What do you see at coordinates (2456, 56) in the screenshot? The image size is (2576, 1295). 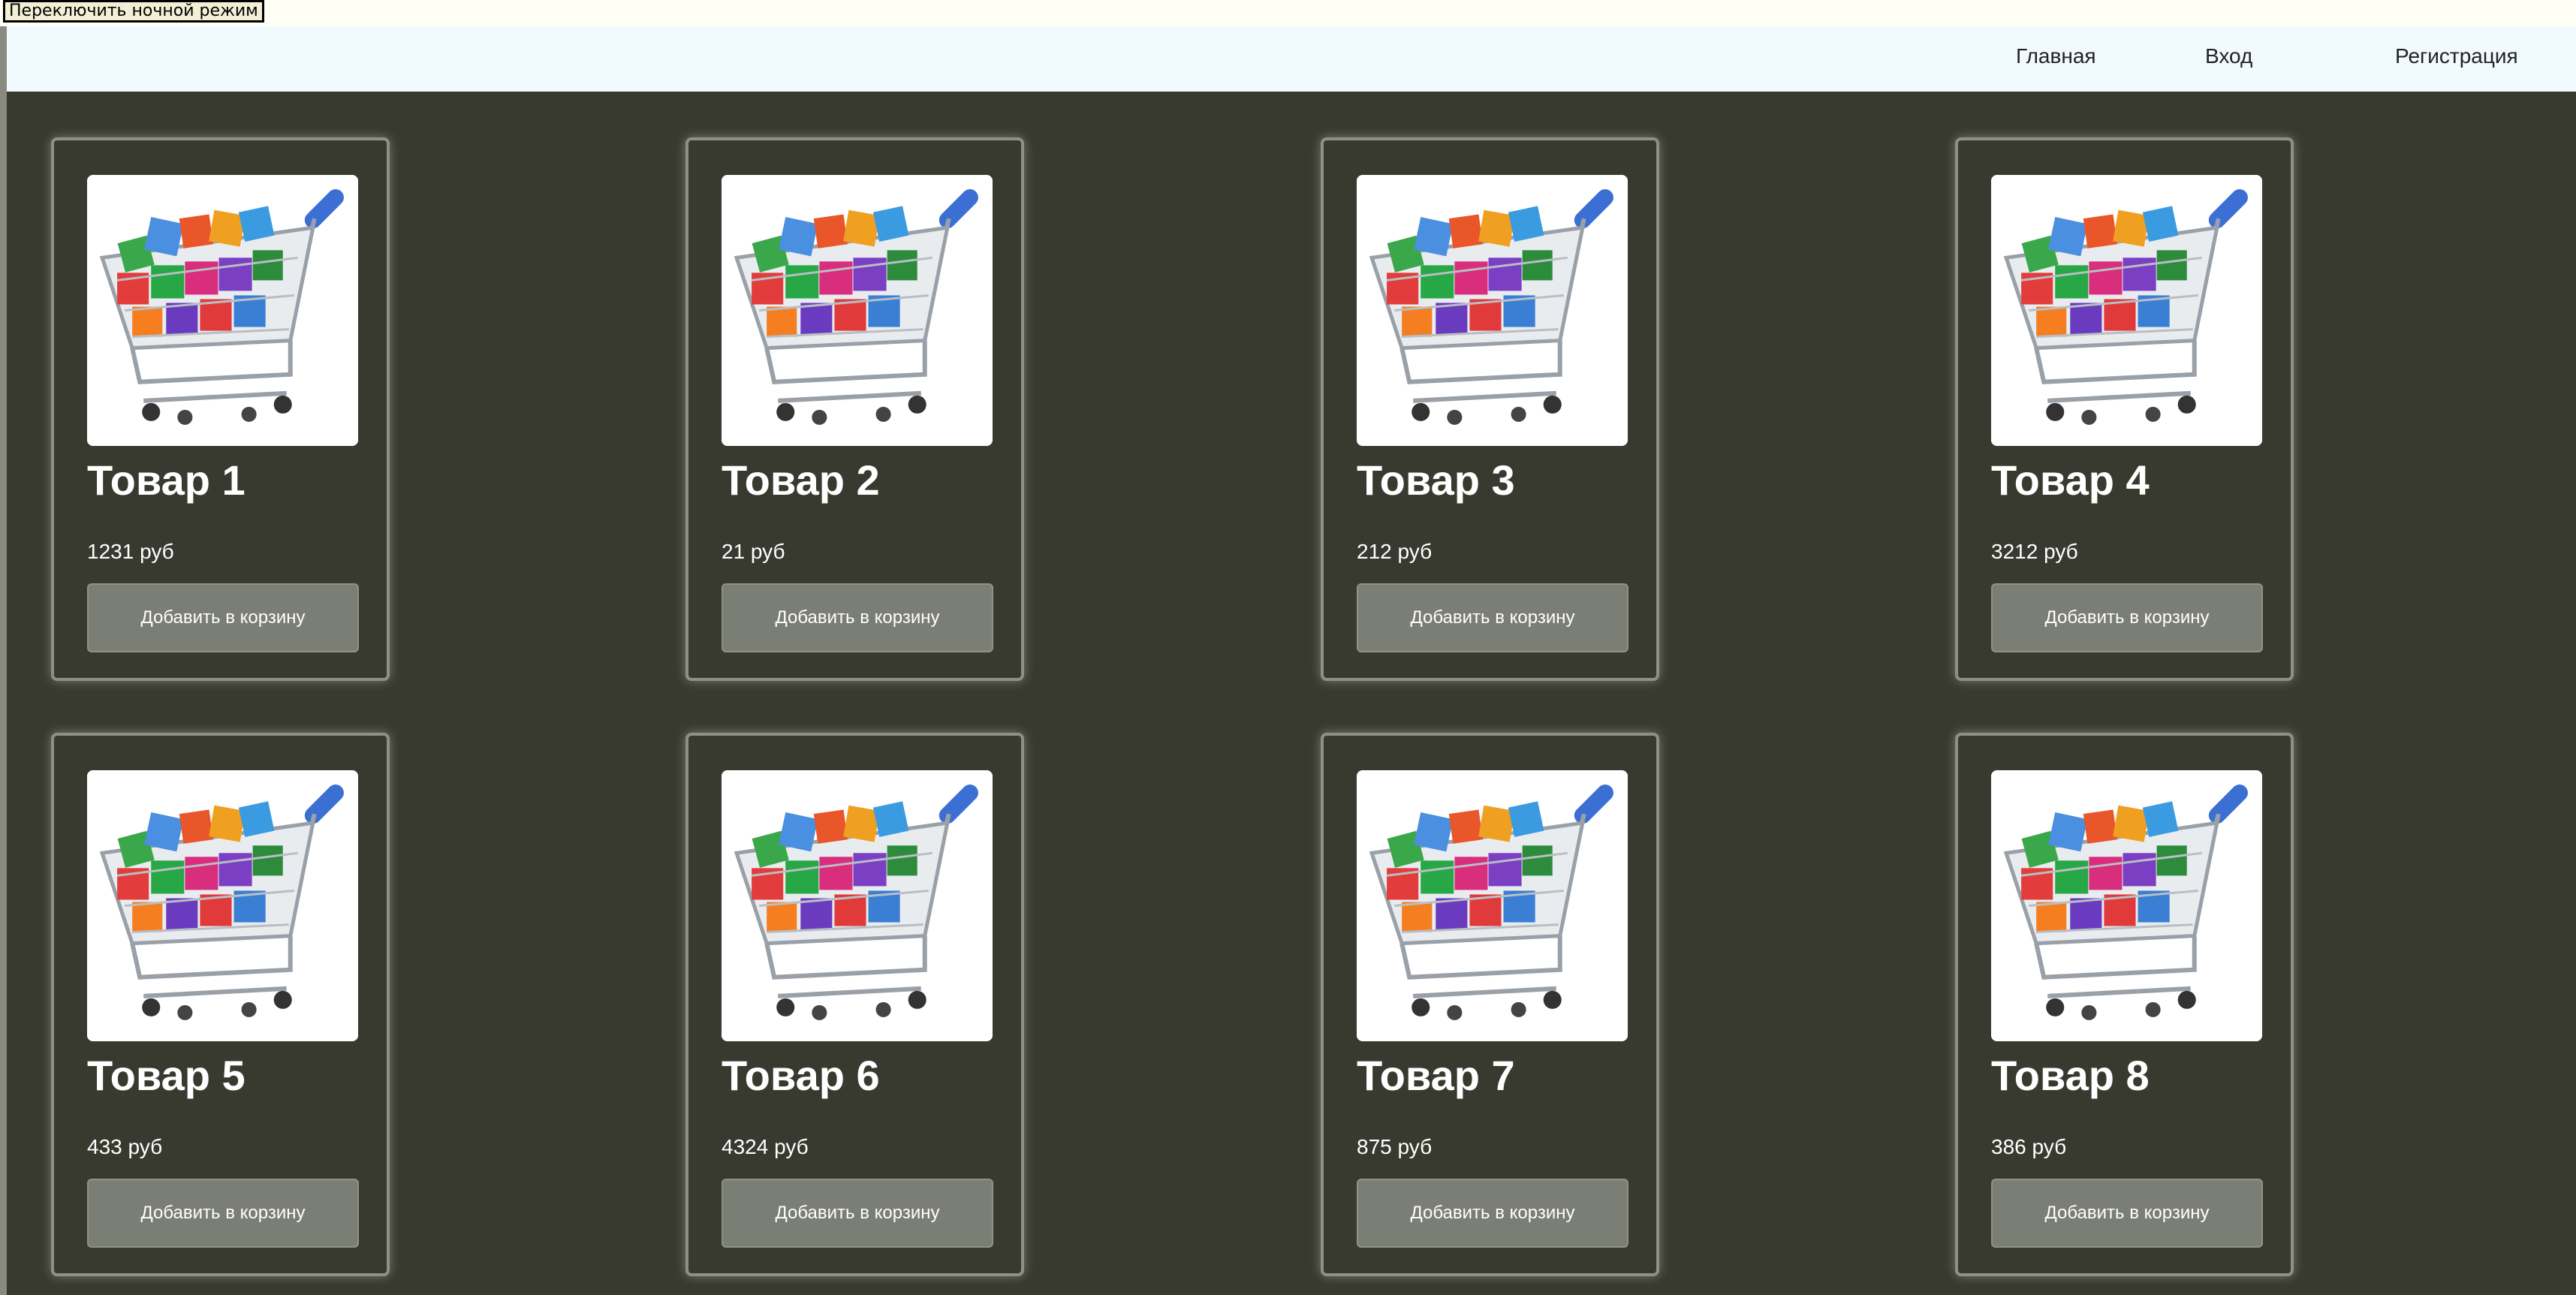 I see `nav-link-register: Регистрация` at bounding box center [2456, 56].